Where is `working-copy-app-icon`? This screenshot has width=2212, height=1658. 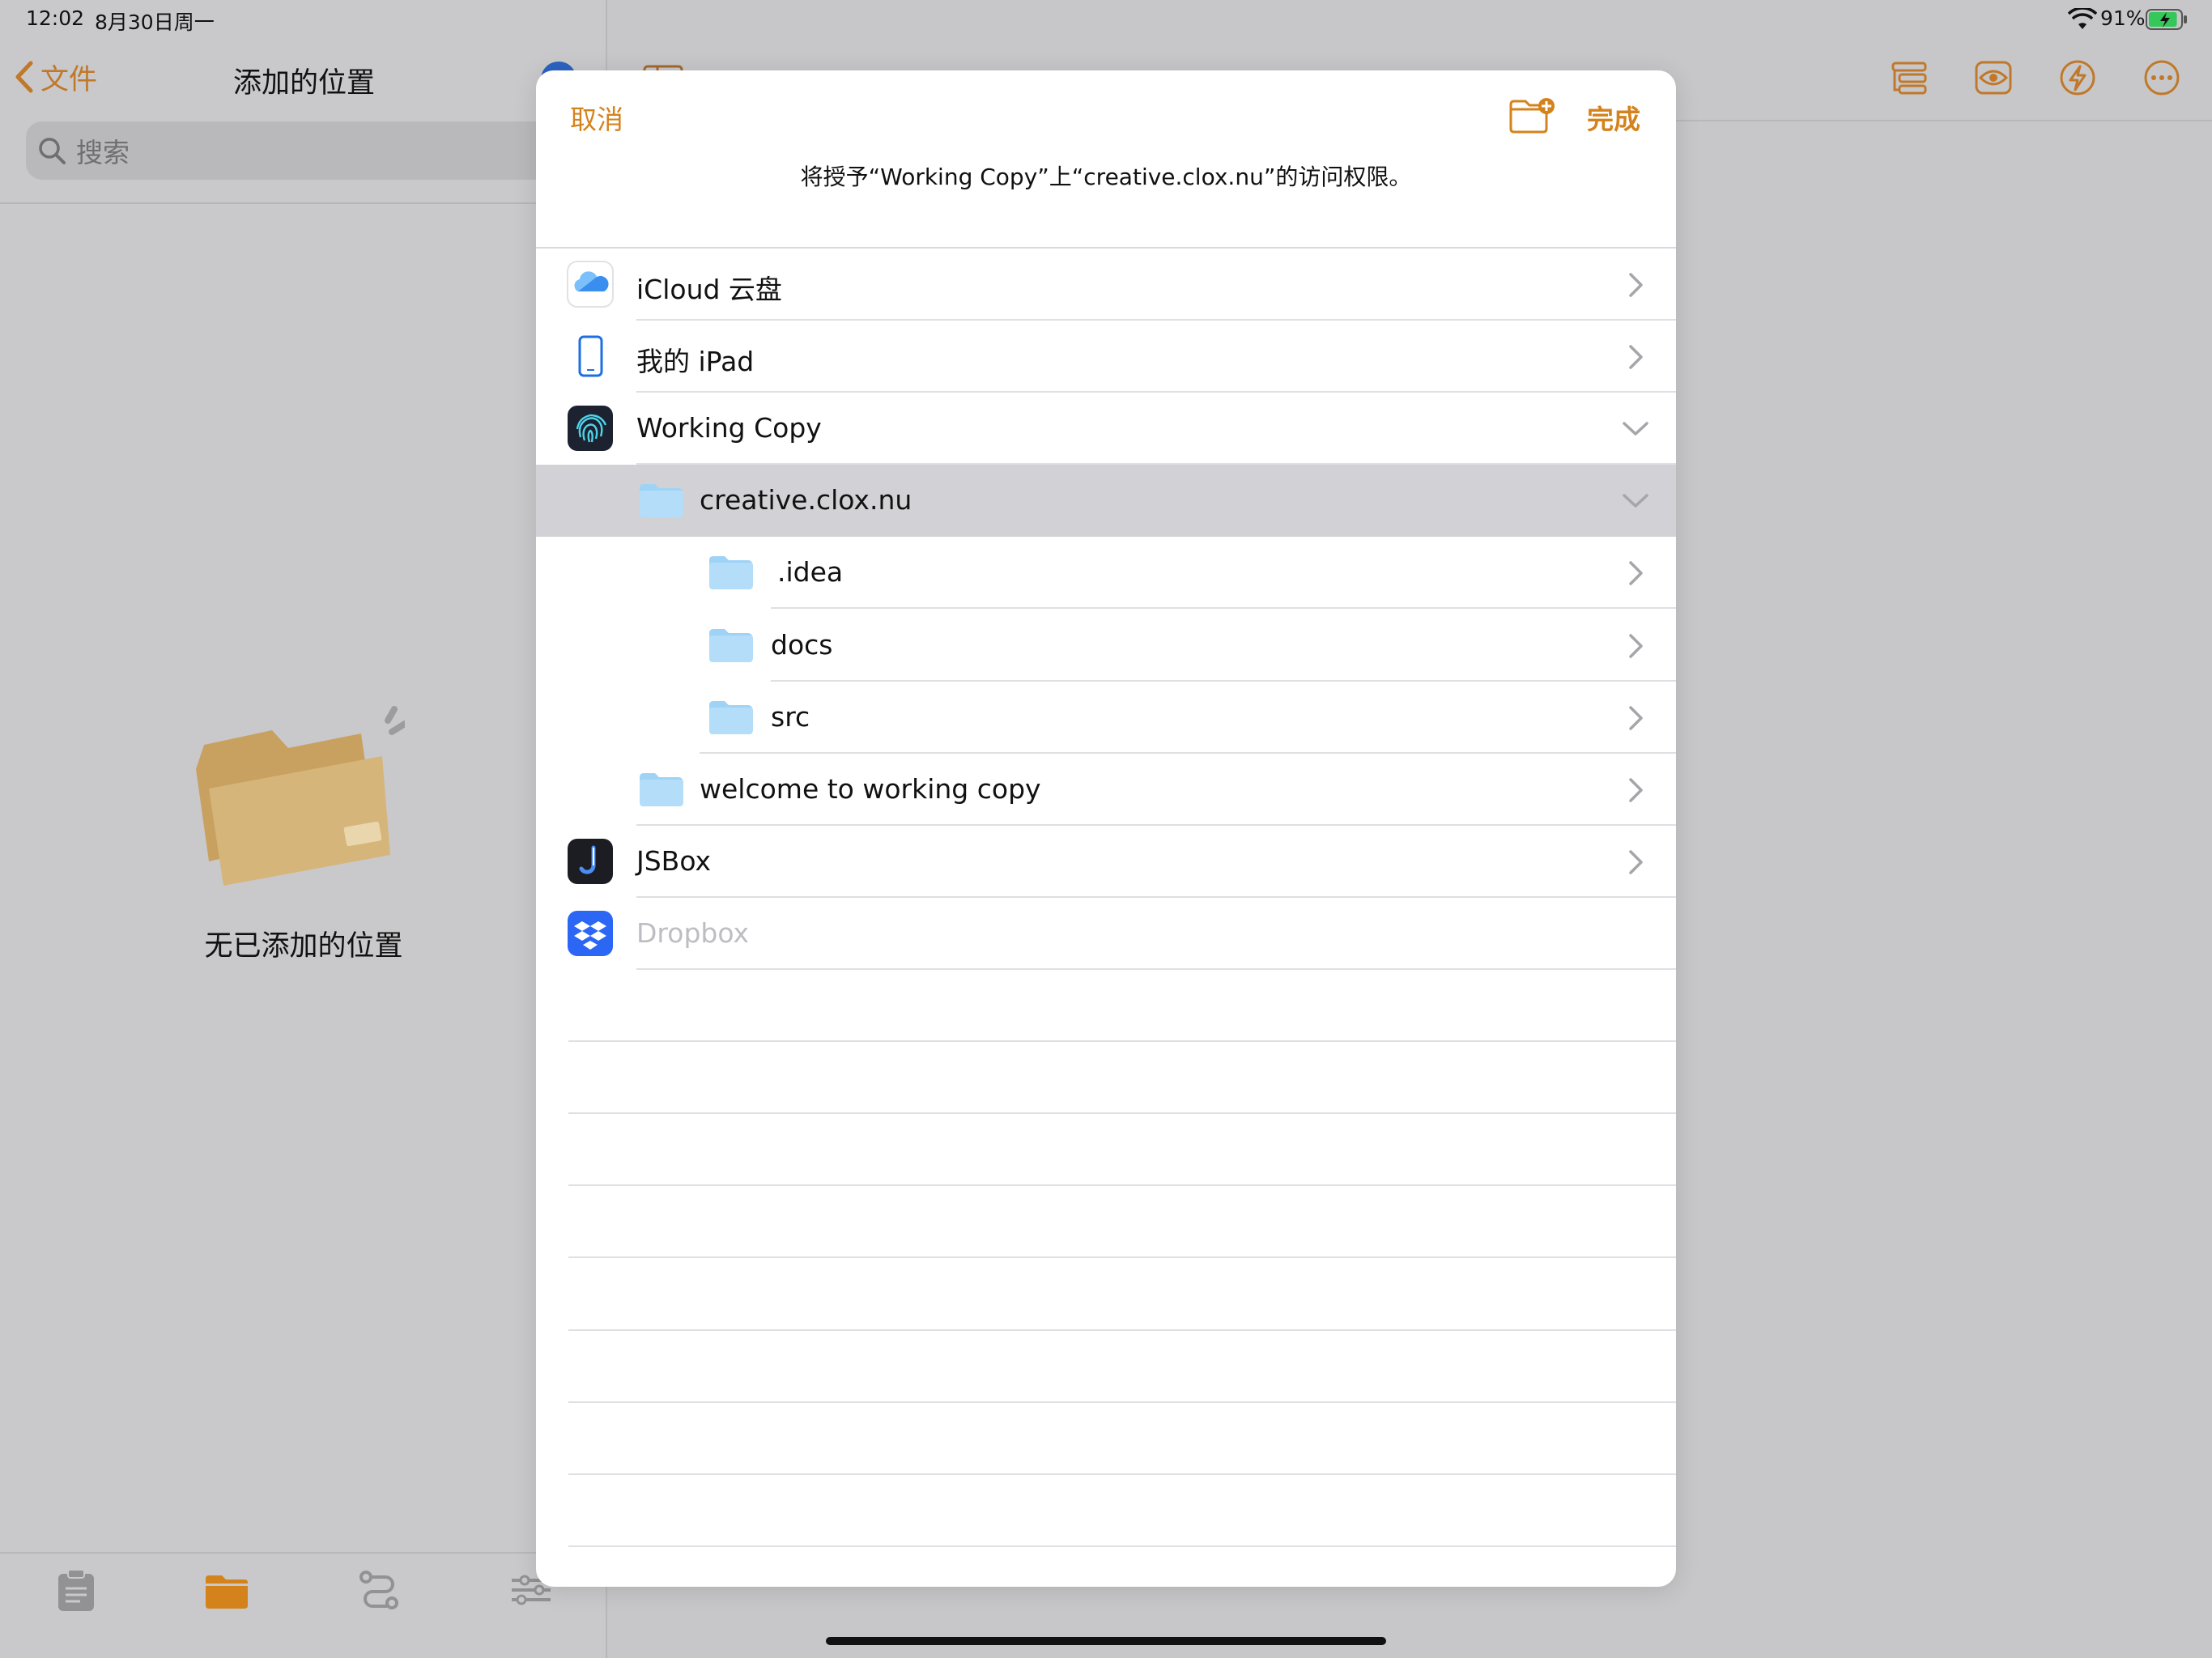
working-copy-app-icon is located at coordinates (590, 429).